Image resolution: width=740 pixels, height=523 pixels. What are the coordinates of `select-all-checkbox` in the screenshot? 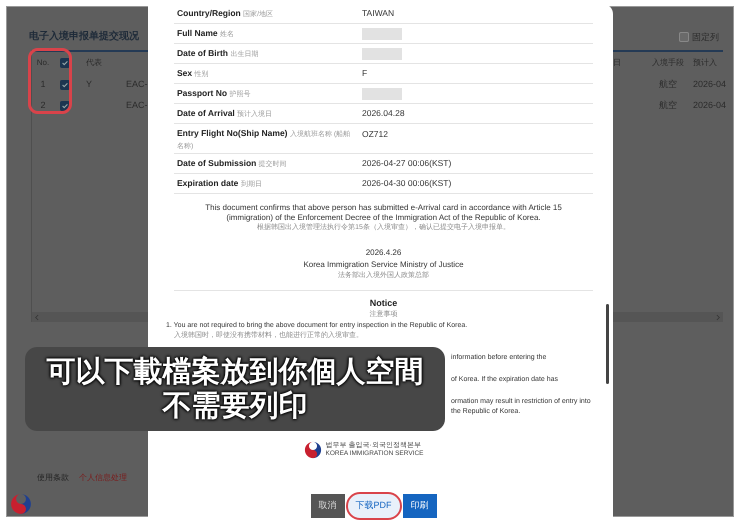 It's located at (65, 63).